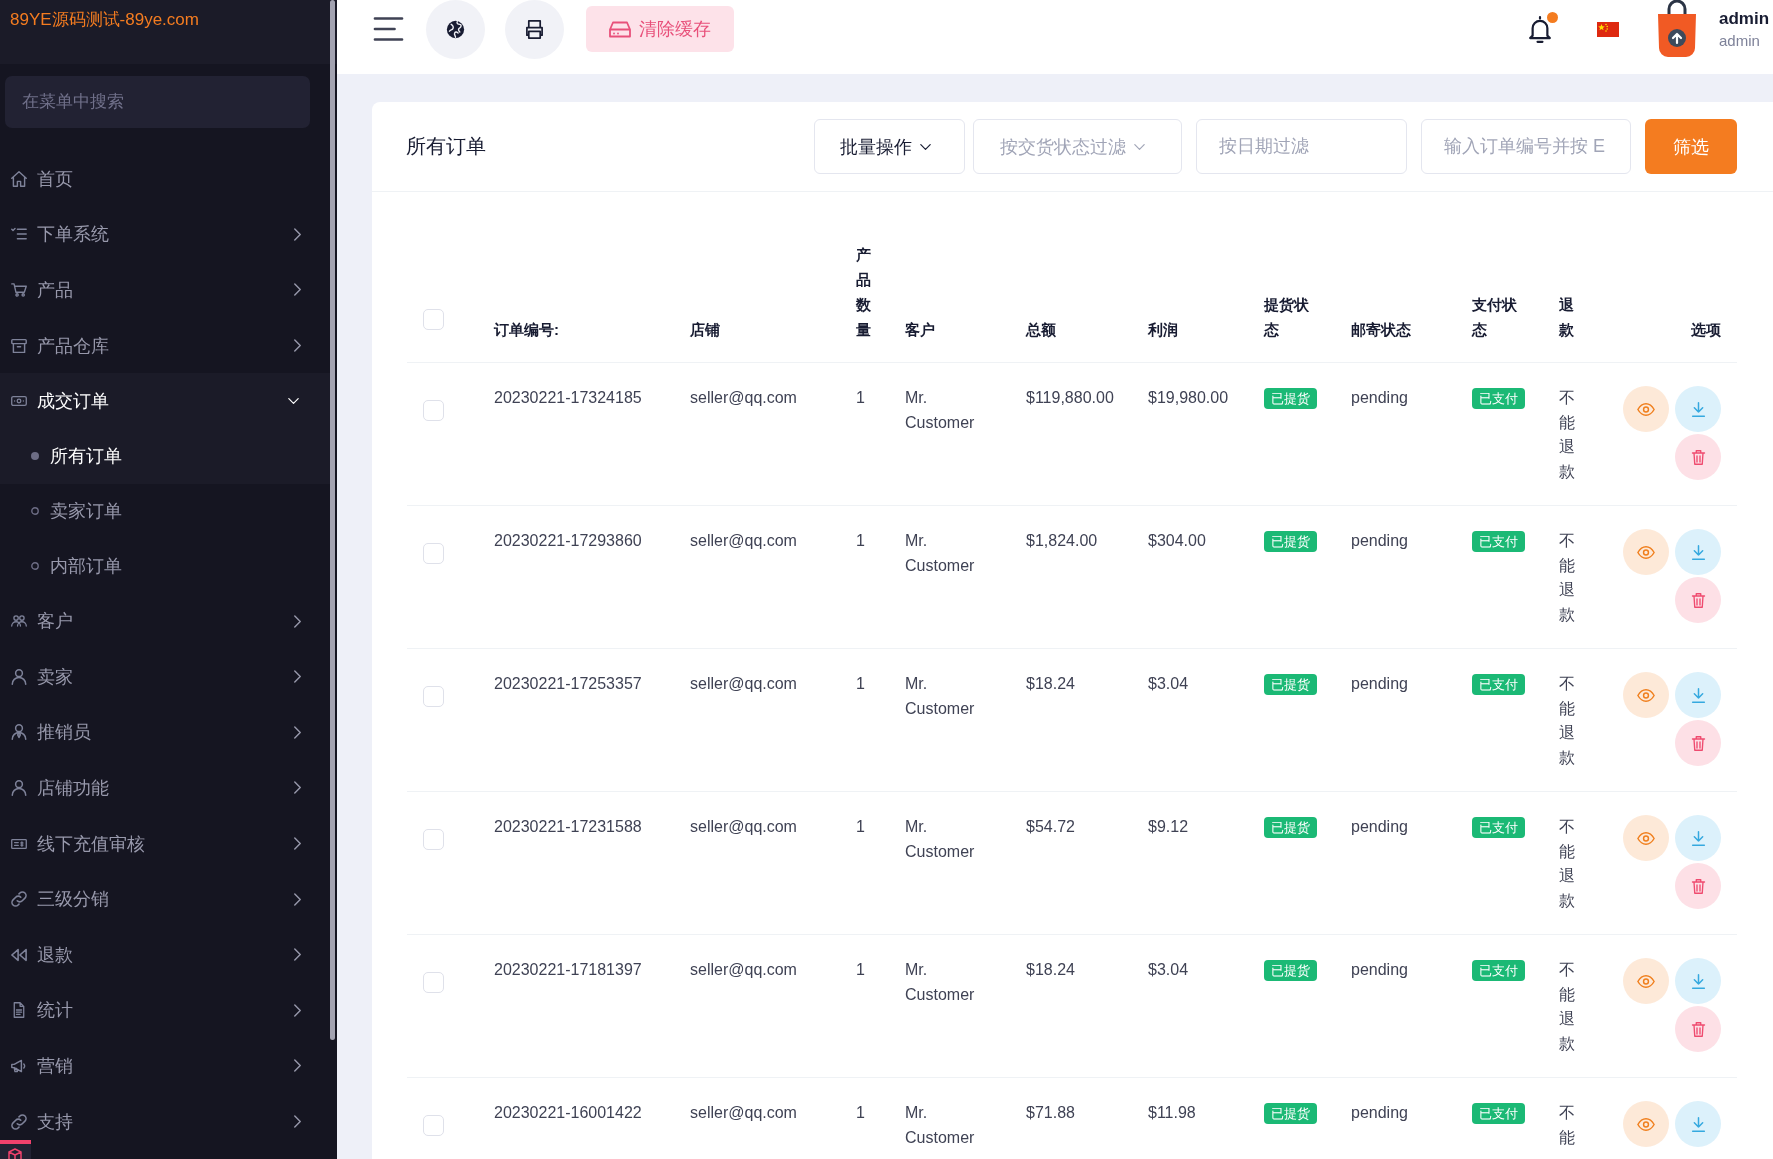  What do you see at coordinates (1526, 146) in the screenshot?
I see `order-search-field: 输入订单编号并按 E` at bounding box center [1526, 146].